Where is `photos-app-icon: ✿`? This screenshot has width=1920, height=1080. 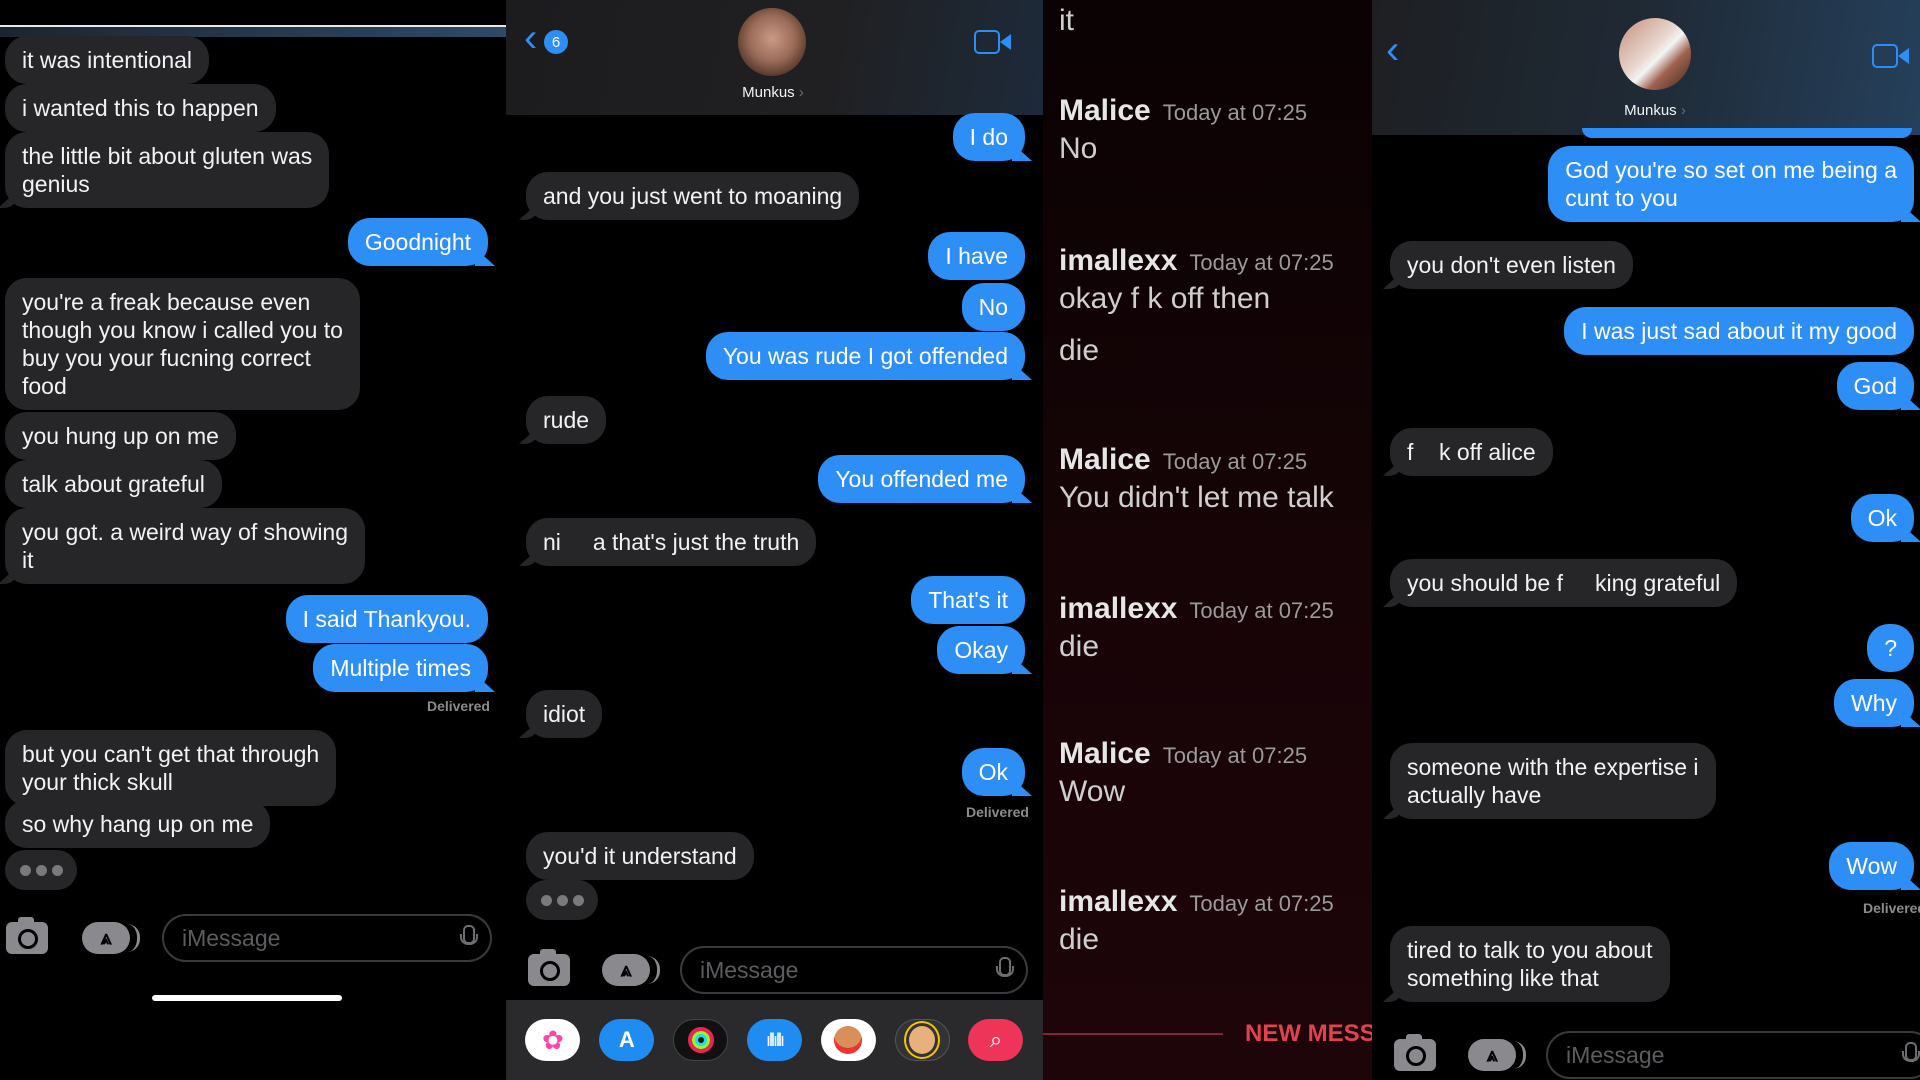
photos-app-icon: ✿ is located at coordinates (553, 1040).